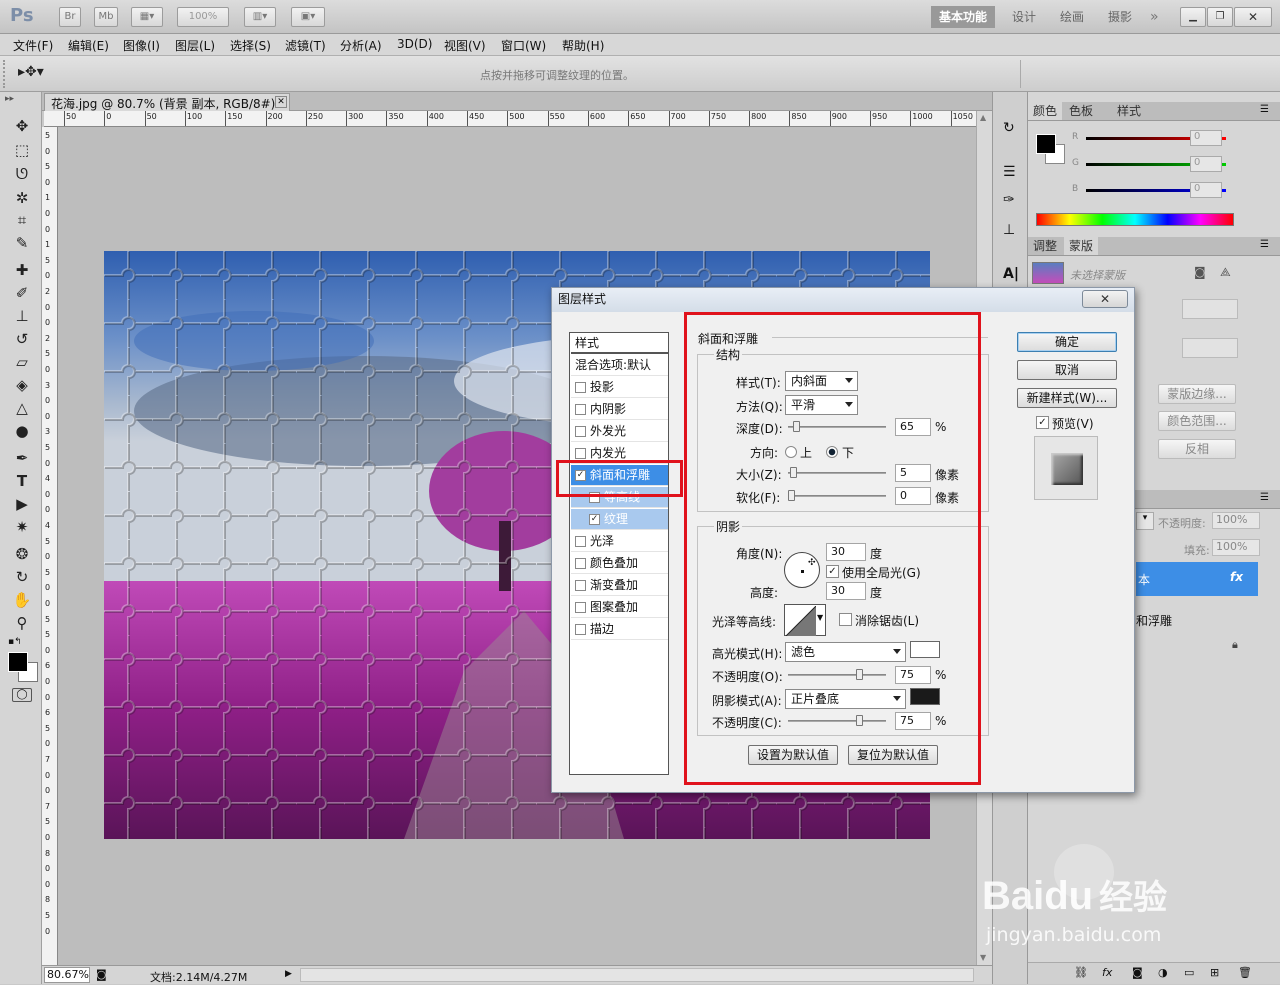 The height and width of the screenshot is (985, 1280). Describe the element at coordinates (1253, 17) in the screenshot. I see `close-app-button: ✕` at that location.